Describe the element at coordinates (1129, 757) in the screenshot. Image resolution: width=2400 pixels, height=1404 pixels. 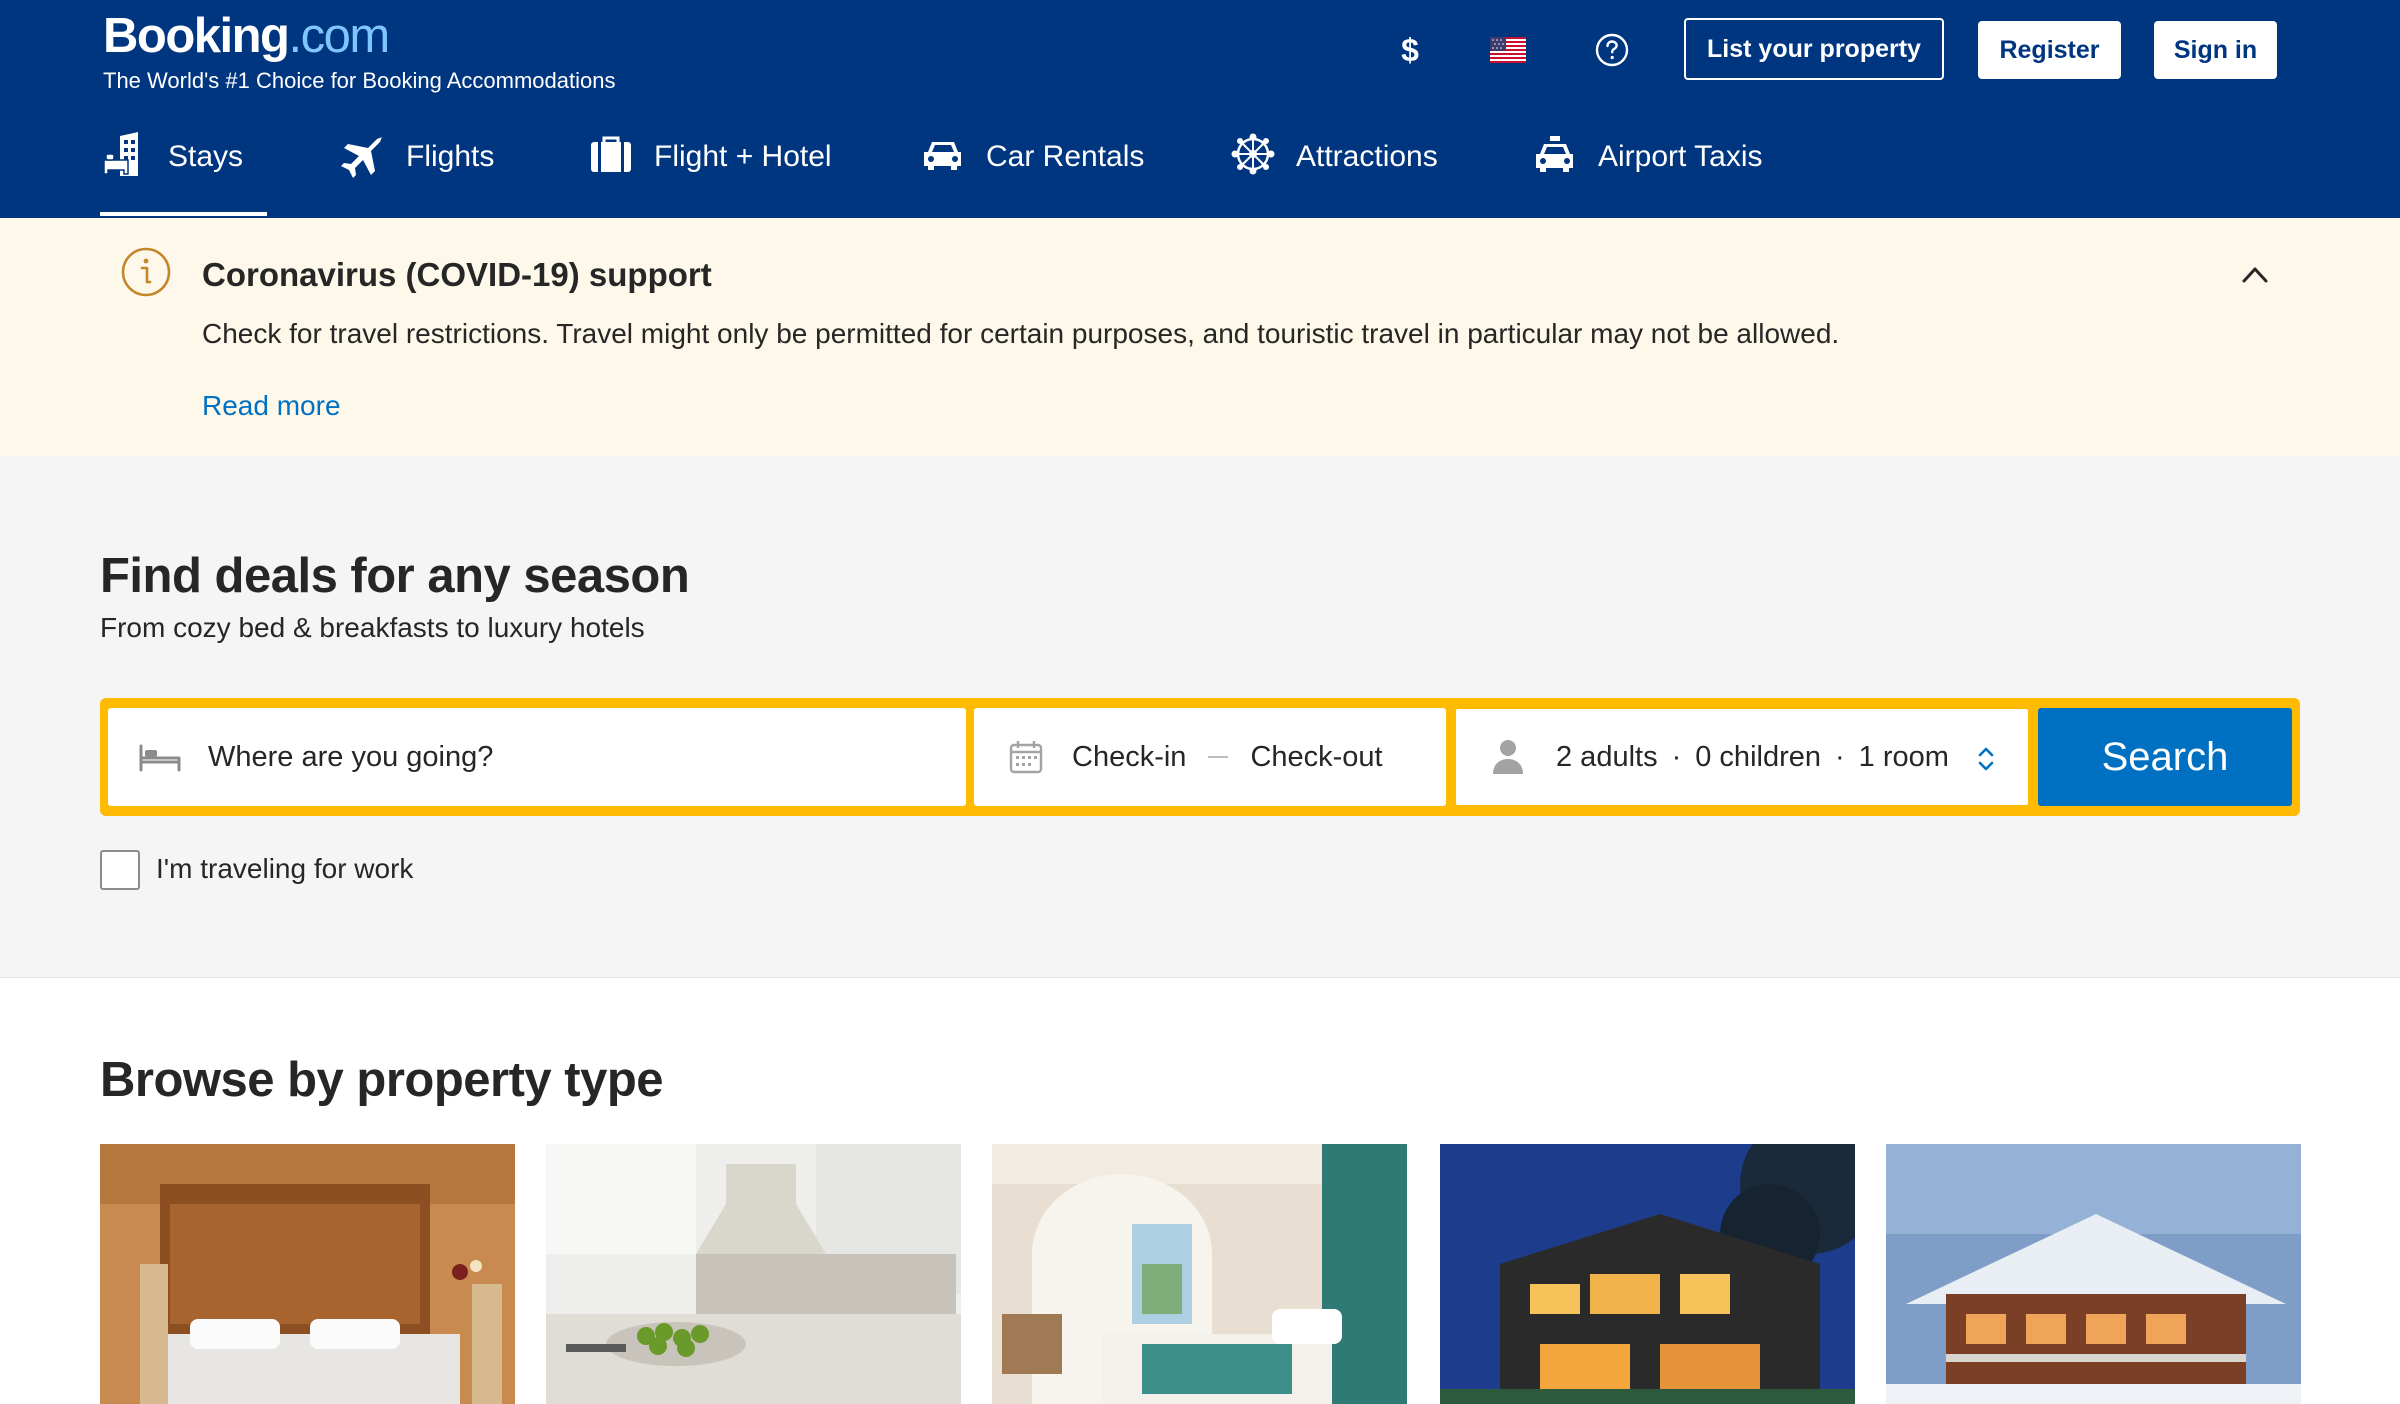
I see `checkin-label: Check-in` at that location.